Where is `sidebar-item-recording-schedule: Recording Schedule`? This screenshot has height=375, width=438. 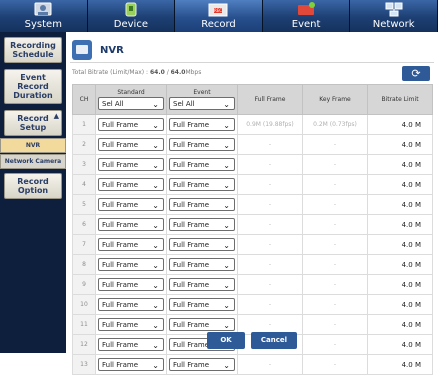
sidebar-item-recording-schedule: Recording Schedule is located at coordinates (33, 50).